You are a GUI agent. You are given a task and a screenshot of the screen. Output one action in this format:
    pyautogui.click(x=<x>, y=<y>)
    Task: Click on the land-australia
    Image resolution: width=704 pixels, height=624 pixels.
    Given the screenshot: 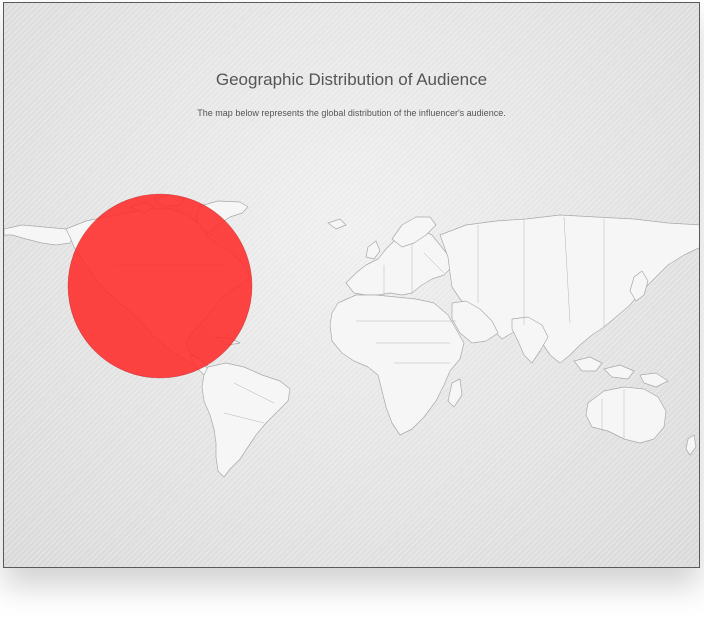 What is the action you would take?
    pyautogui.click(x=626, y=415)
    